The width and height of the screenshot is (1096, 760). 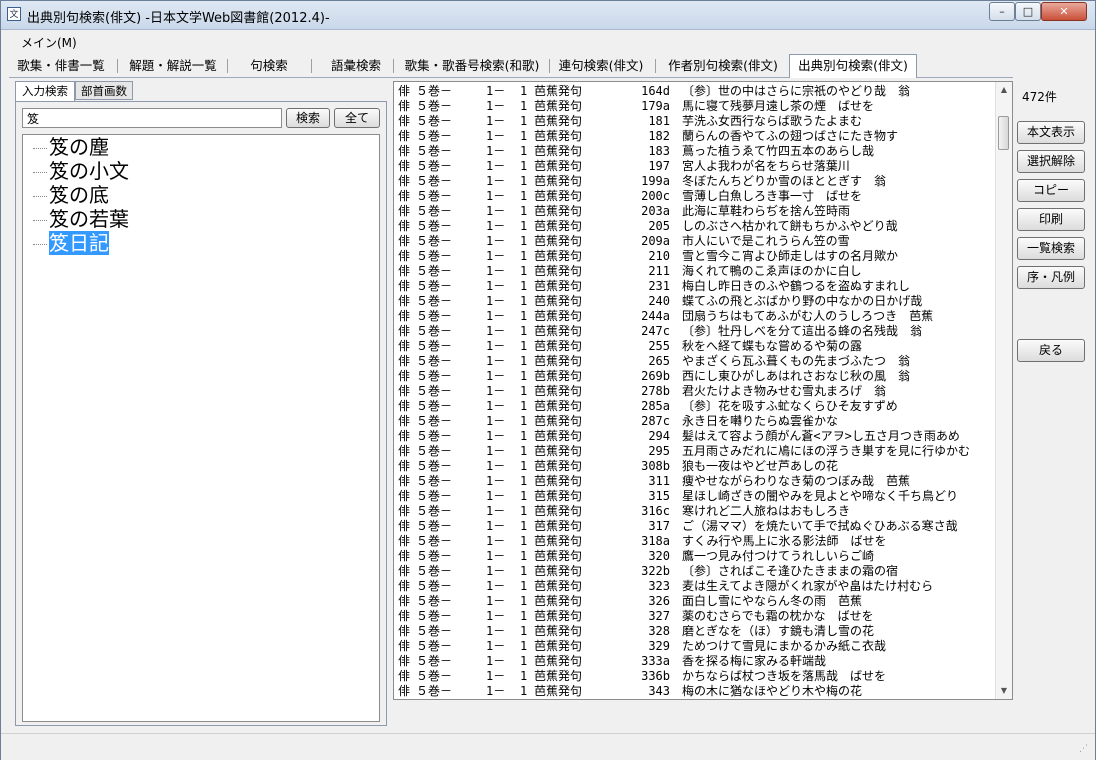 I want to click on close-button: ✕, so click(x=1064, y=11).